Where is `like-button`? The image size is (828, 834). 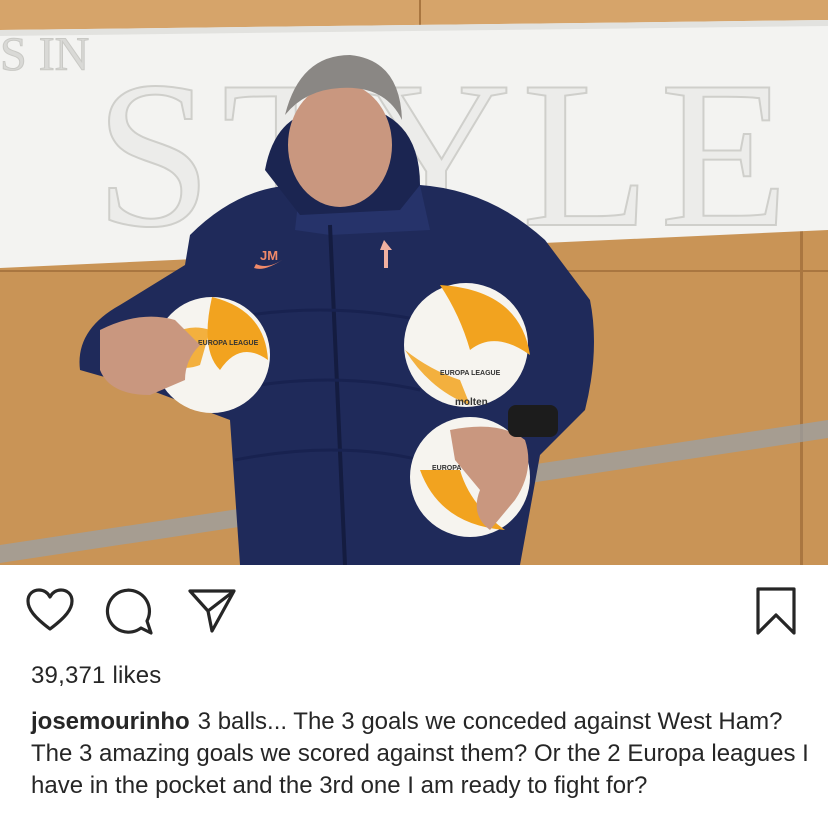
like-button is located at coordinates (50, 611).